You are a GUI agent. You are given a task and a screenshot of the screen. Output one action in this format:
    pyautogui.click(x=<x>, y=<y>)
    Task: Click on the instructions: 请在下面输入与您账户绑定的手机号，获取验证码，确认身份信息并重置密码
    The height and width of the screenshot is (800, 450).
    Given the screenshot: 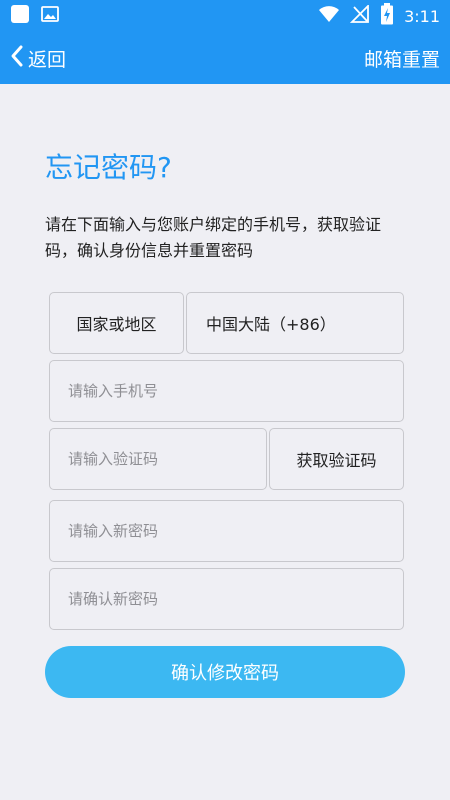 What is the action you would take?
    pyautogui.click(x=213, y=237)
    